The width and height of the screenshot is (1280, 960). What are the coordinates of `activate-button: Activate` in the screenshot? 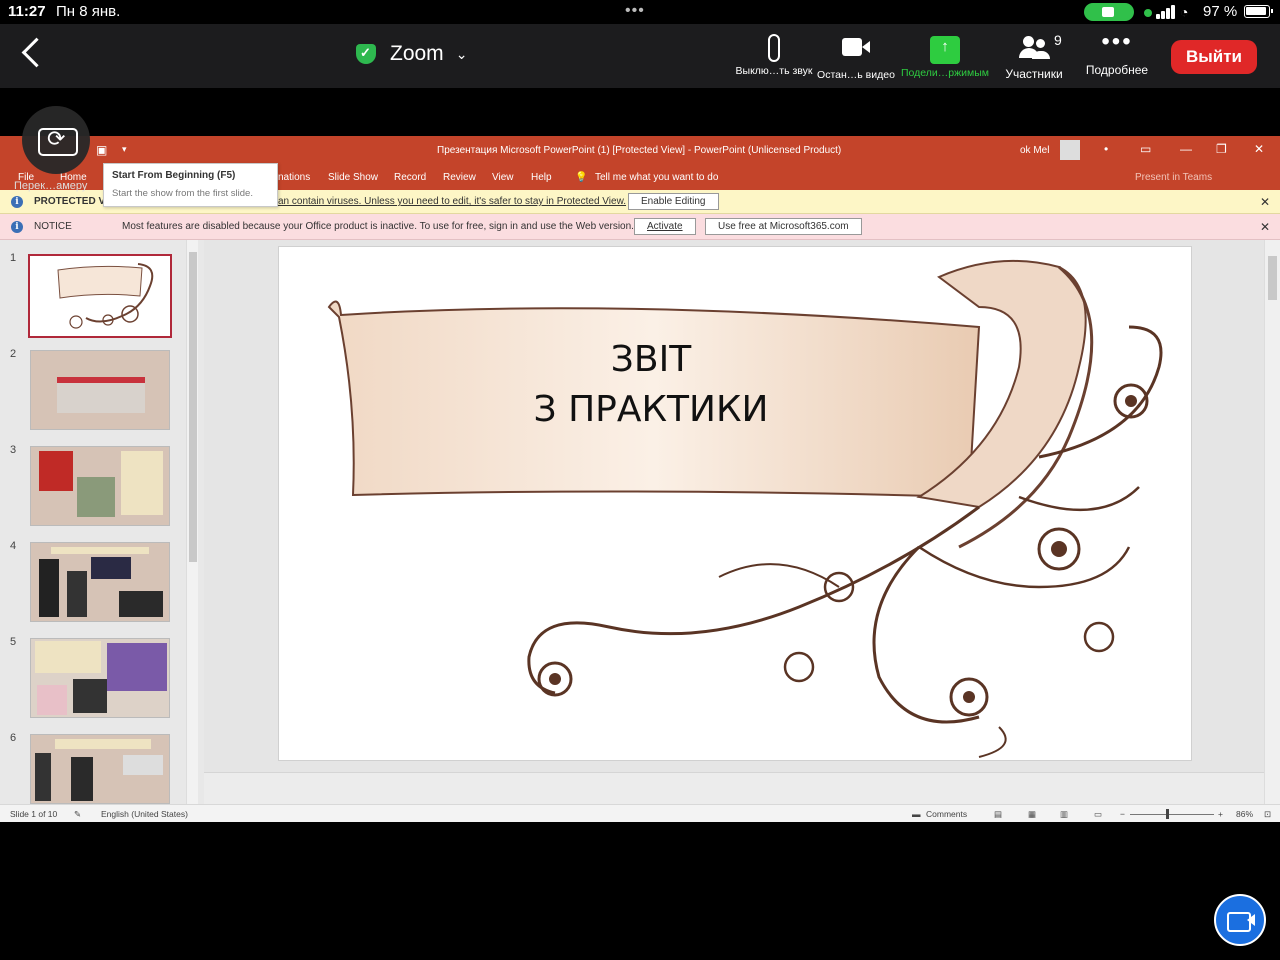 It's located at (665, 226).